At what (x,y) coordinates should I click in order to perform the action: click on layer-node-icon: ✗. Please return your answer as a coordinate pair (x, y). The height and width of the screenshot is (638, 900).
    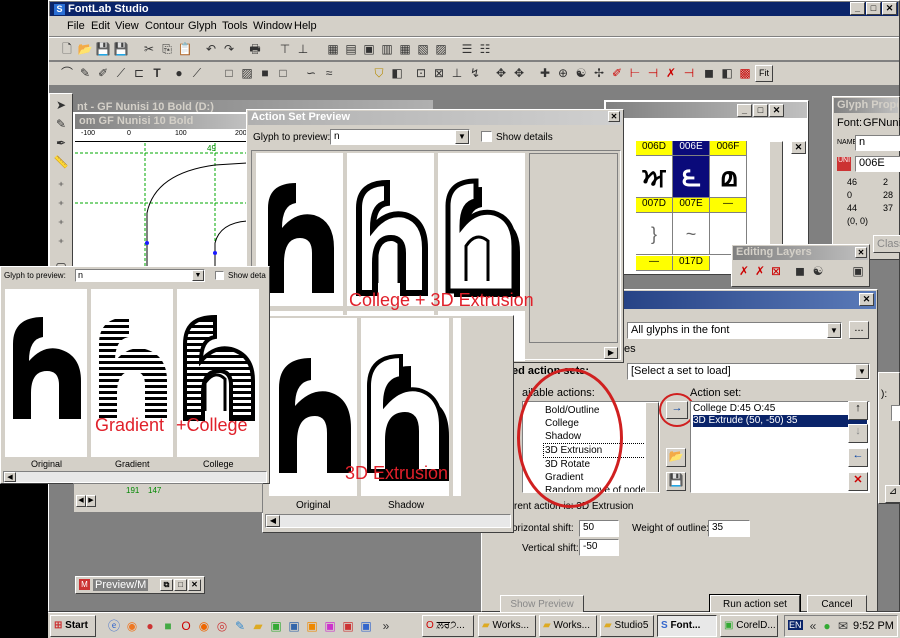
    Looking at the image, I should click on (744, 271).